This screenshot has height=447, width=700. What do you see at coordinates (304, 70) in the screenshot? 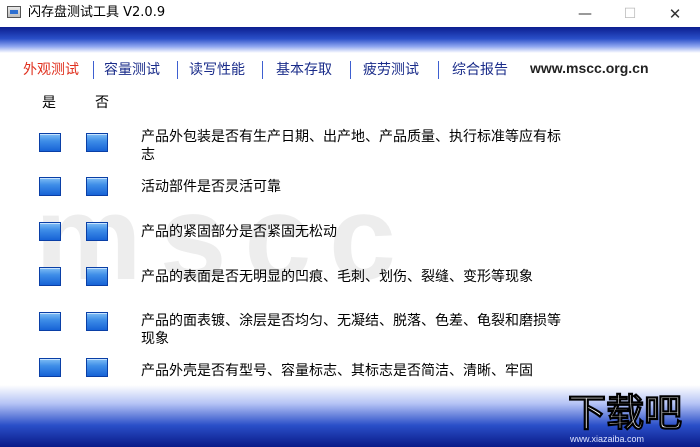
I see `tab-basic-access: 基本存取` at bounding box center [304, 70].